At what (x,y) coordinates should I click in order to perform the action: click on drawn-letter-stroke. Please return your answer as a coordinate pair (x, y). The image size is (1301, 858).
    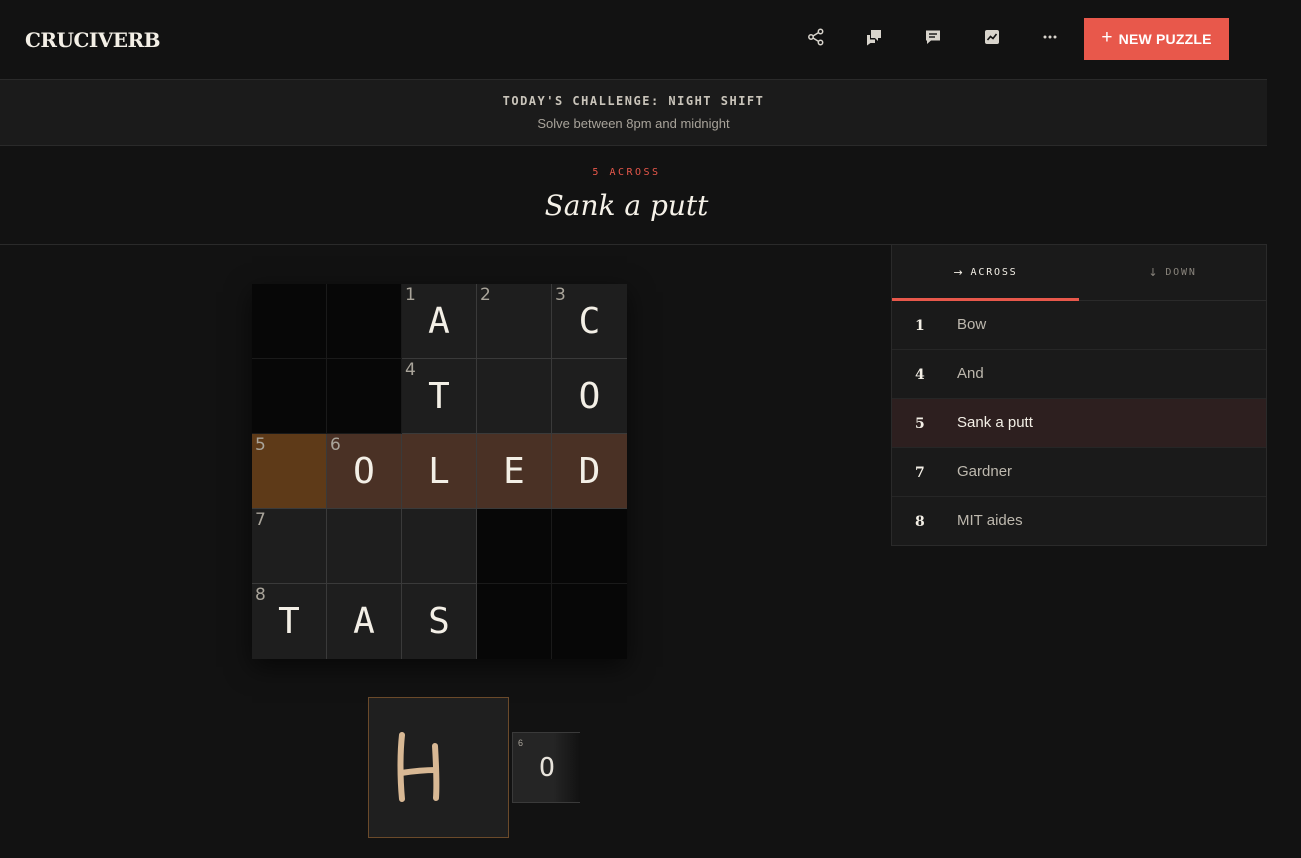
    Looking at the image, I should click on (418, 767).